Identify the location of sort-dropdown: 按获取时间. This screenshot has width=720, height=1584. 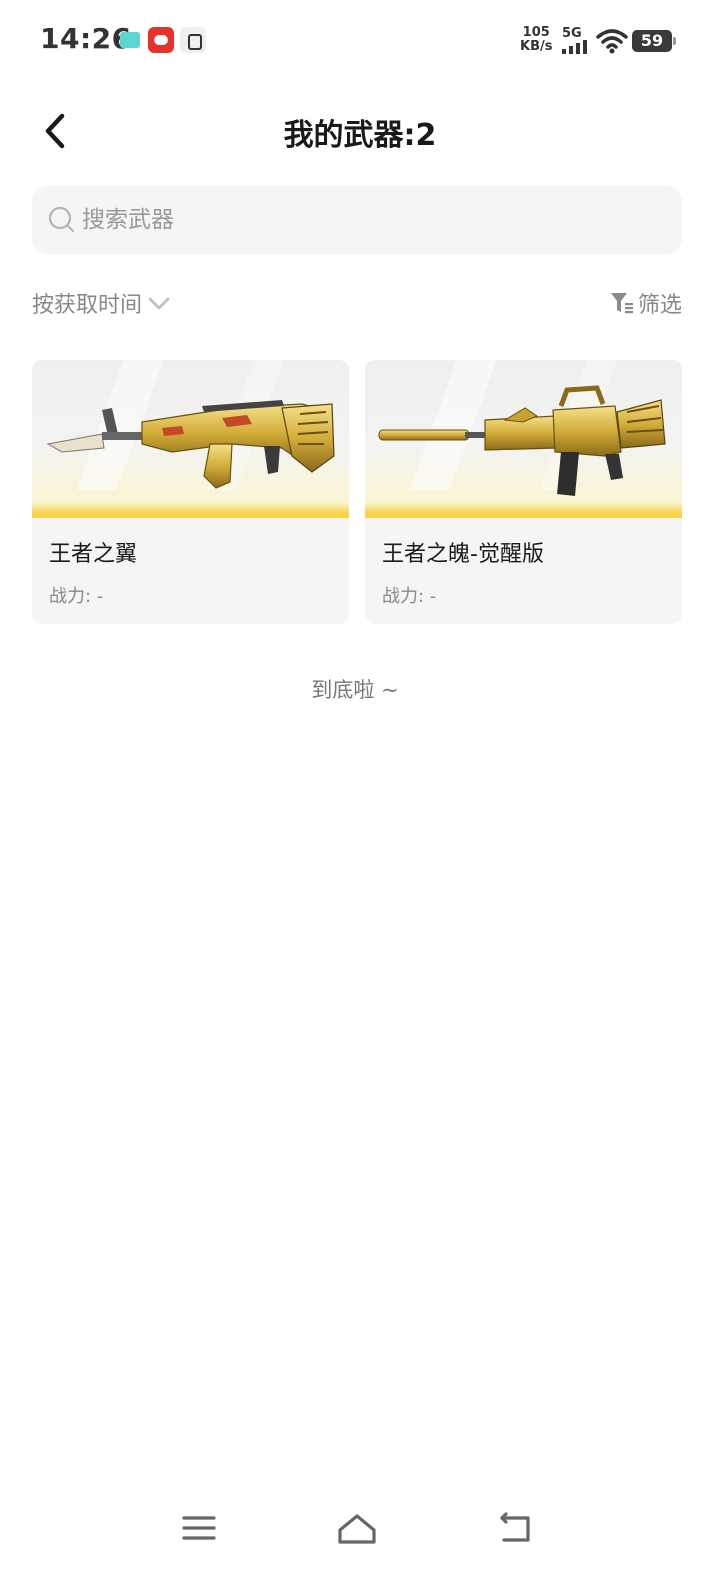
(102, 303).